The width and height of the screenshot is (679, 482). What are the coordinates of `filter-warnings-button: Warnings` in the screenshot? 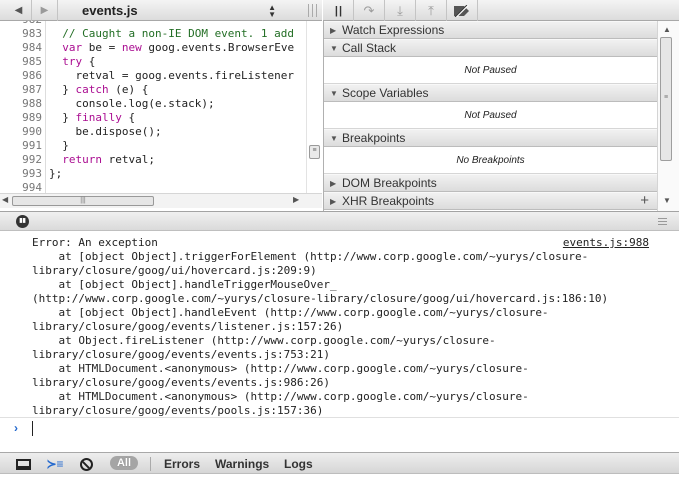 It's located at (242, 464).